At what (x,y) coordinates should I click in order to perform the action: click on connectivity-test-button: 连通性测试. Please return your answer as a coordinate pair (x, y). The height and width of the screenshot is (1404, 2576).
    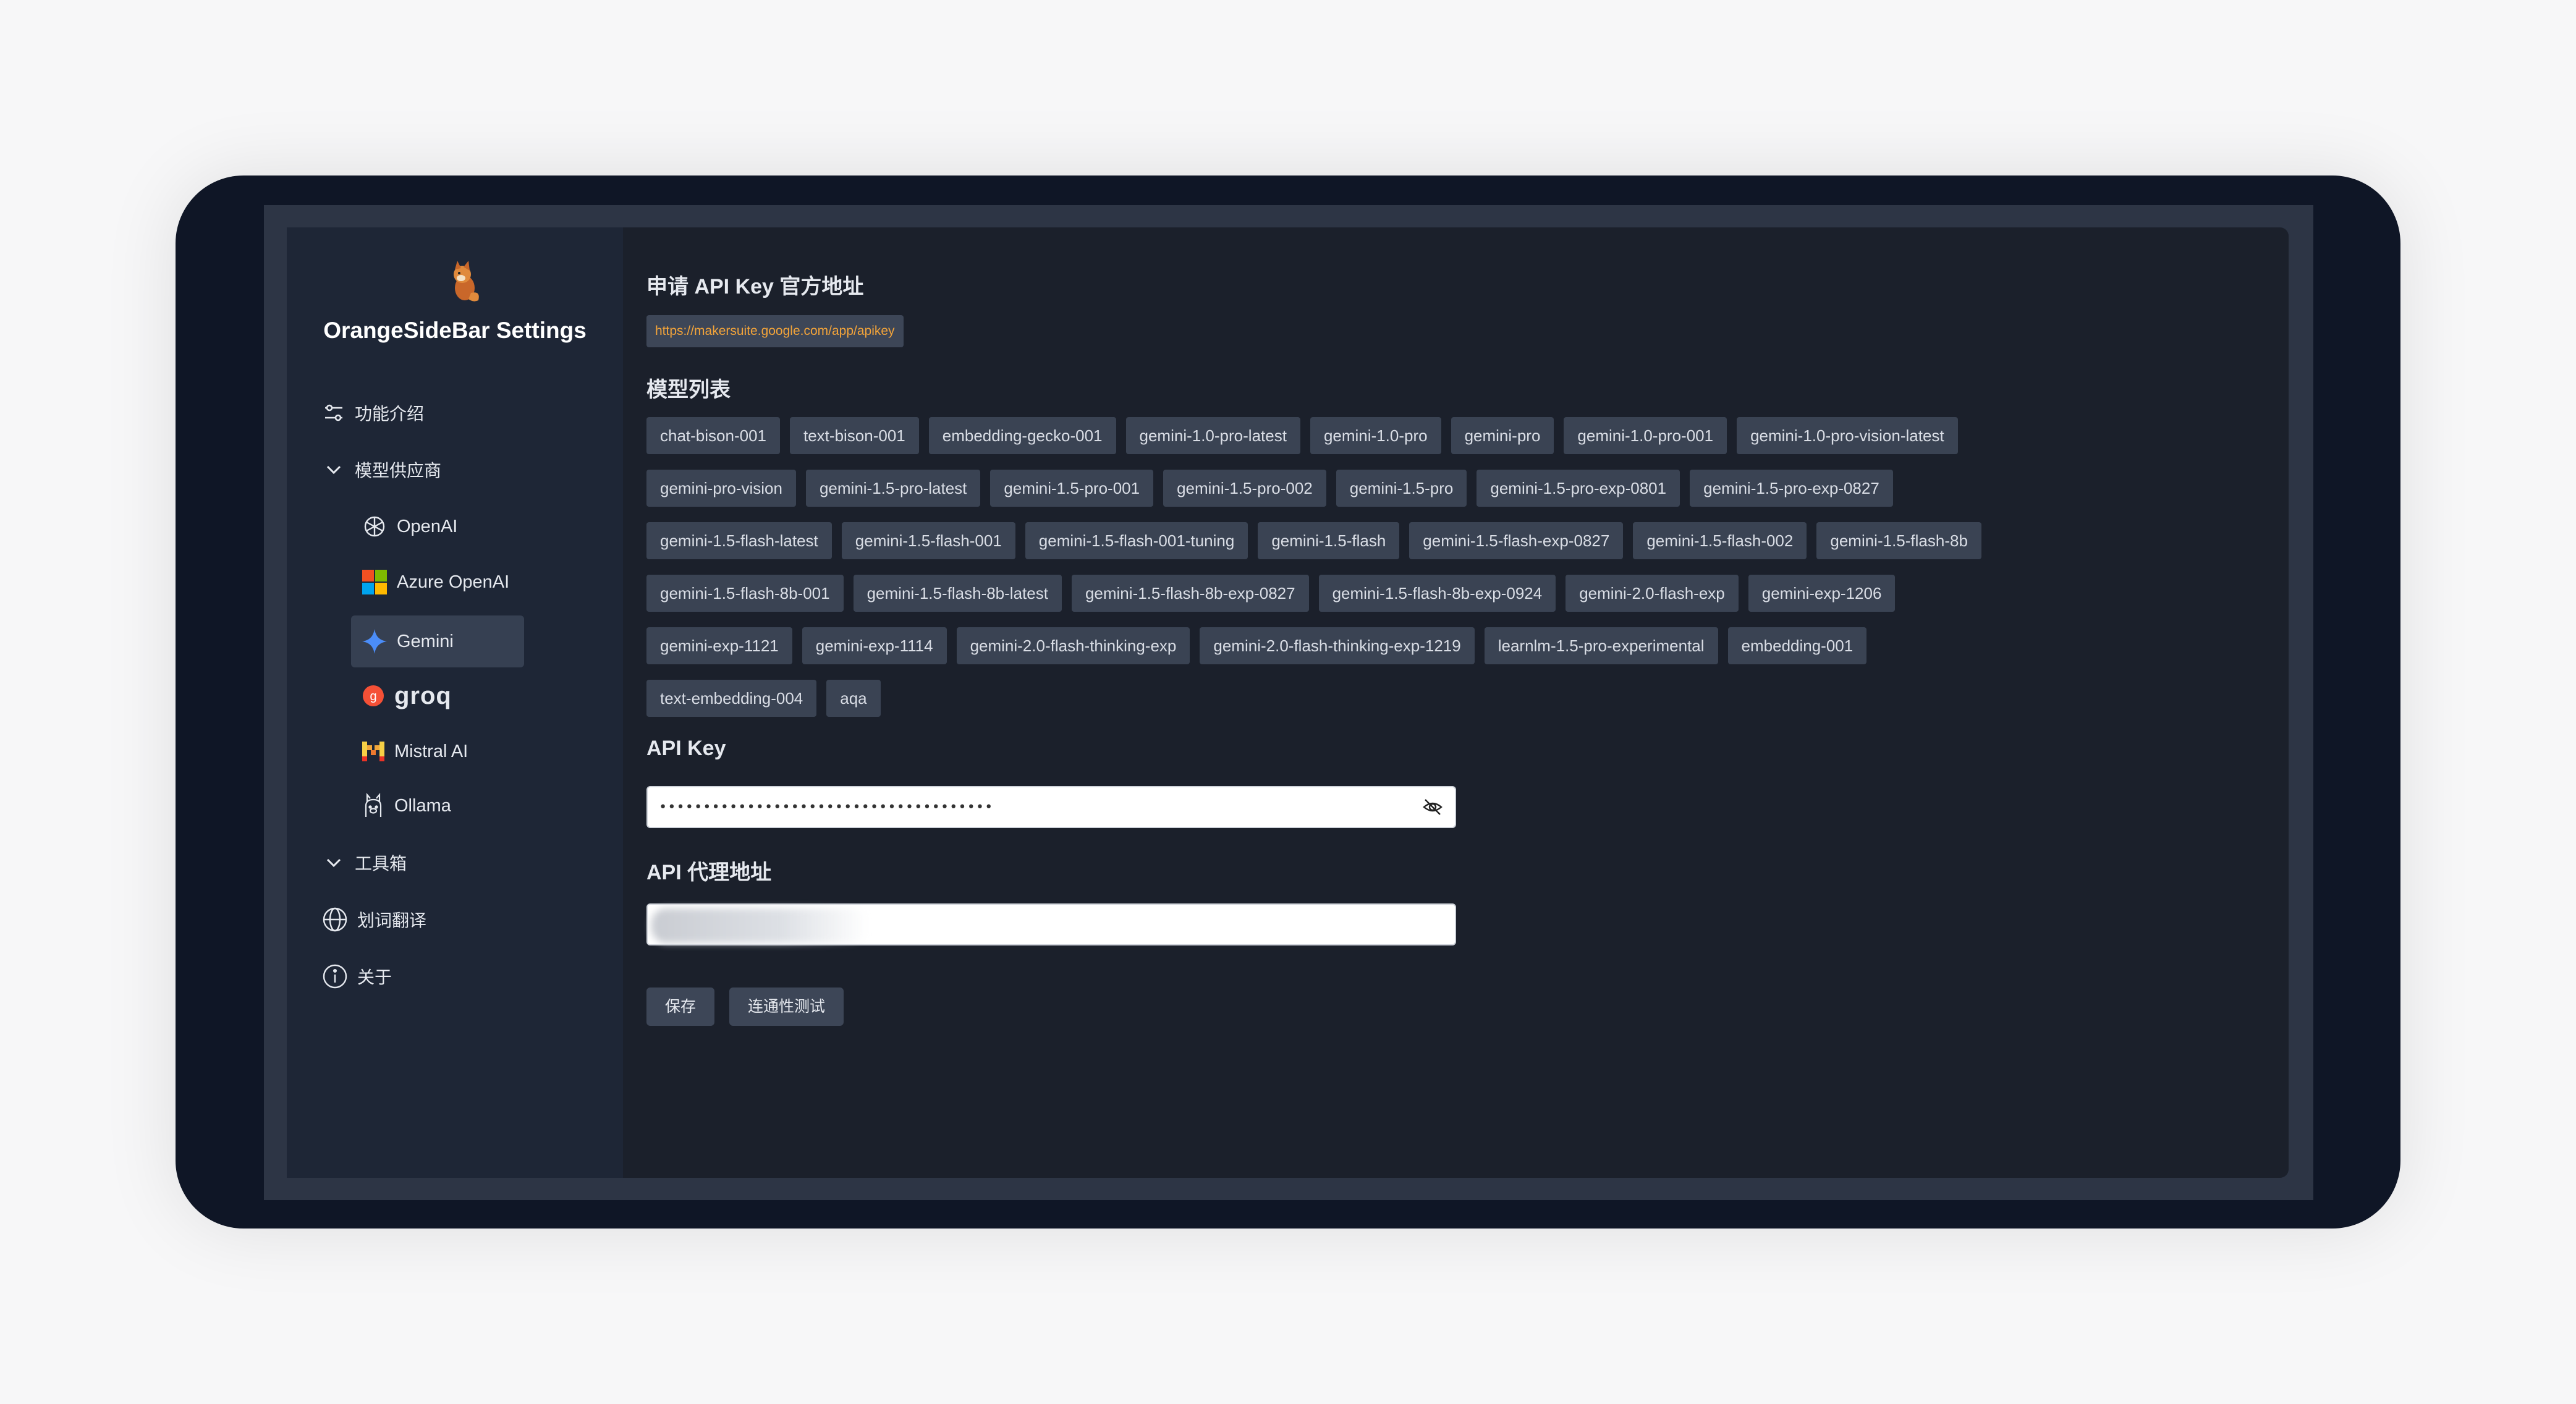
    Looking at the image, I should click on (786, 1007).